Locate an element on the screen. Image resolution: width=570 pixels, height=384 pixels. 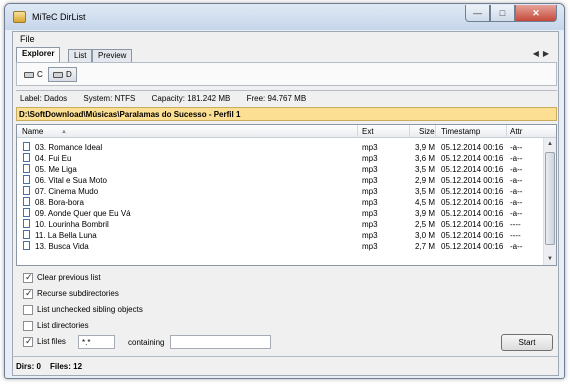
close-button: ✕ is located at coordinates (536, 13).